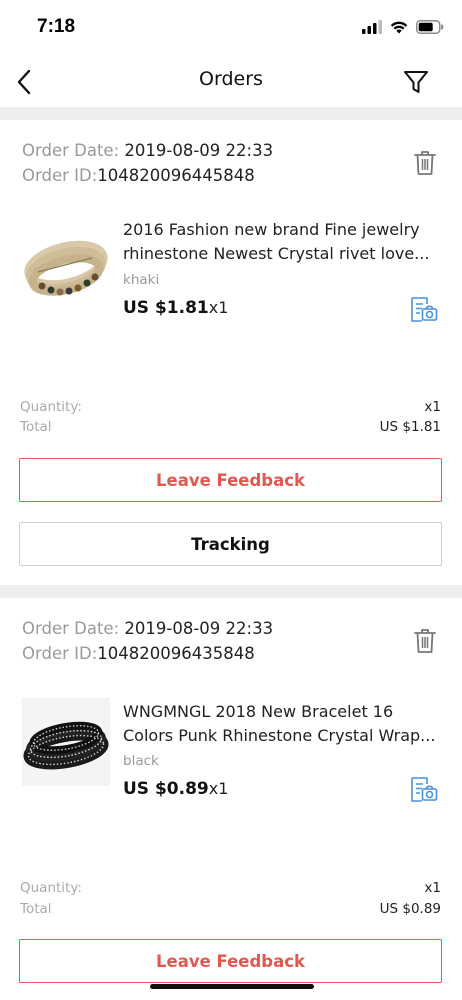  I want to click on total-row: Total US $0.89, so click(230, 909).